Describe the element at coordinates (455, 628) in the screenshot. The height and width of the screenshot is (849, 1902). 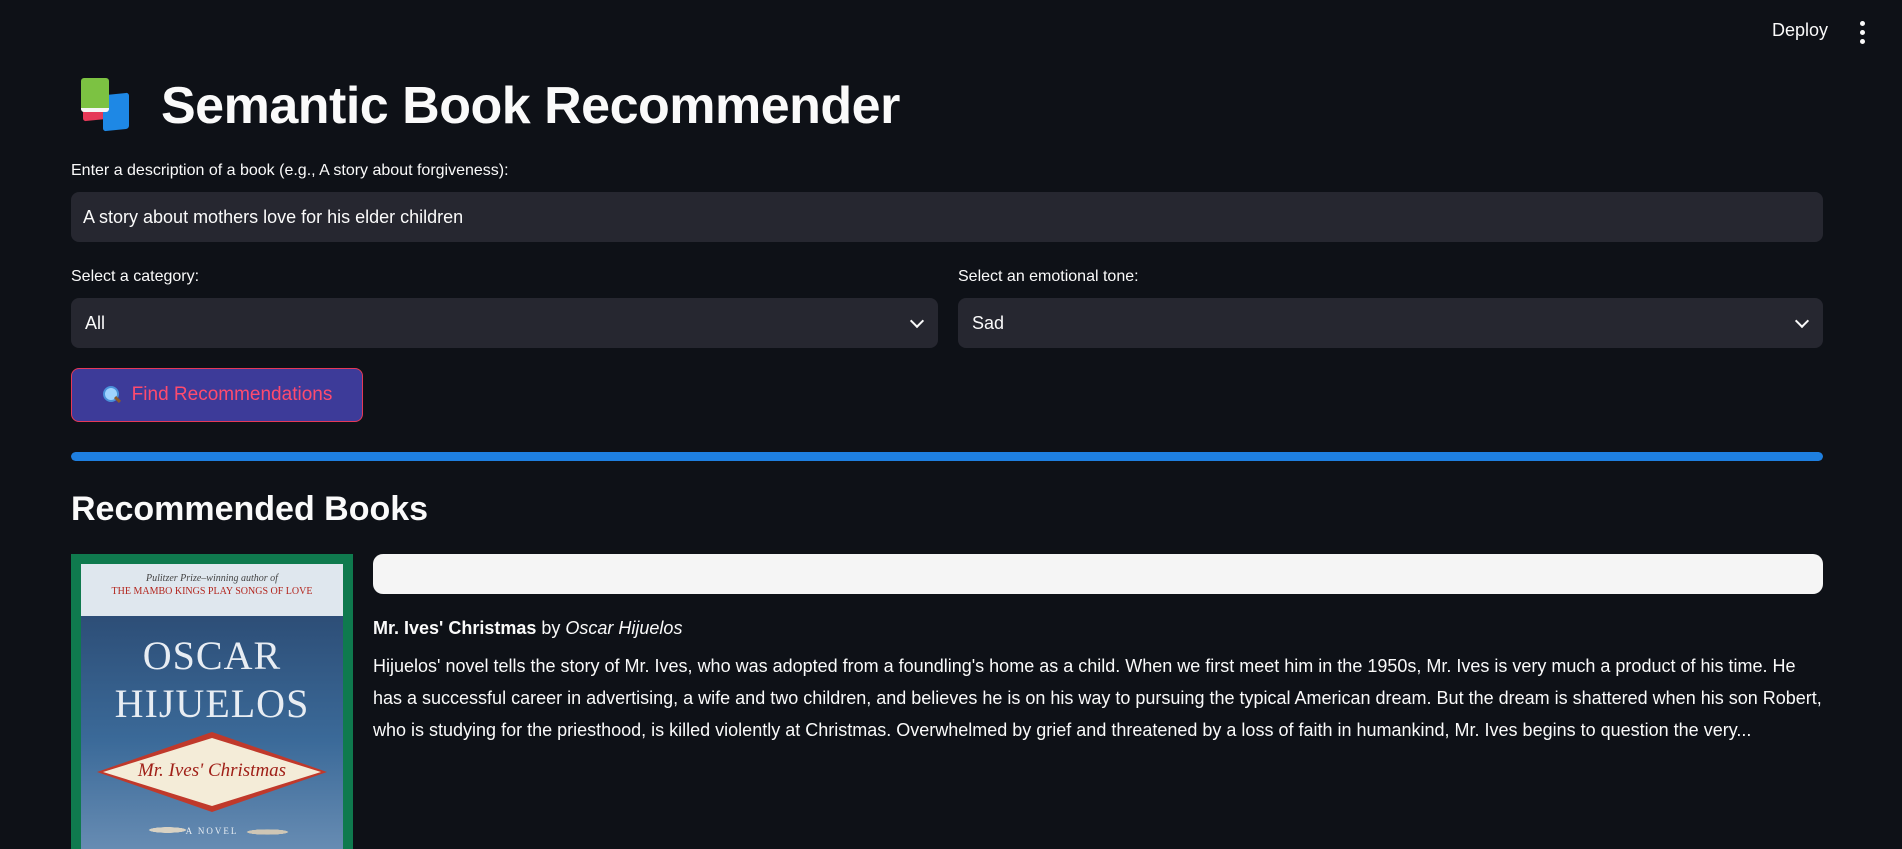
I see `book-title: Mr. Ives' Christmas` at that location.